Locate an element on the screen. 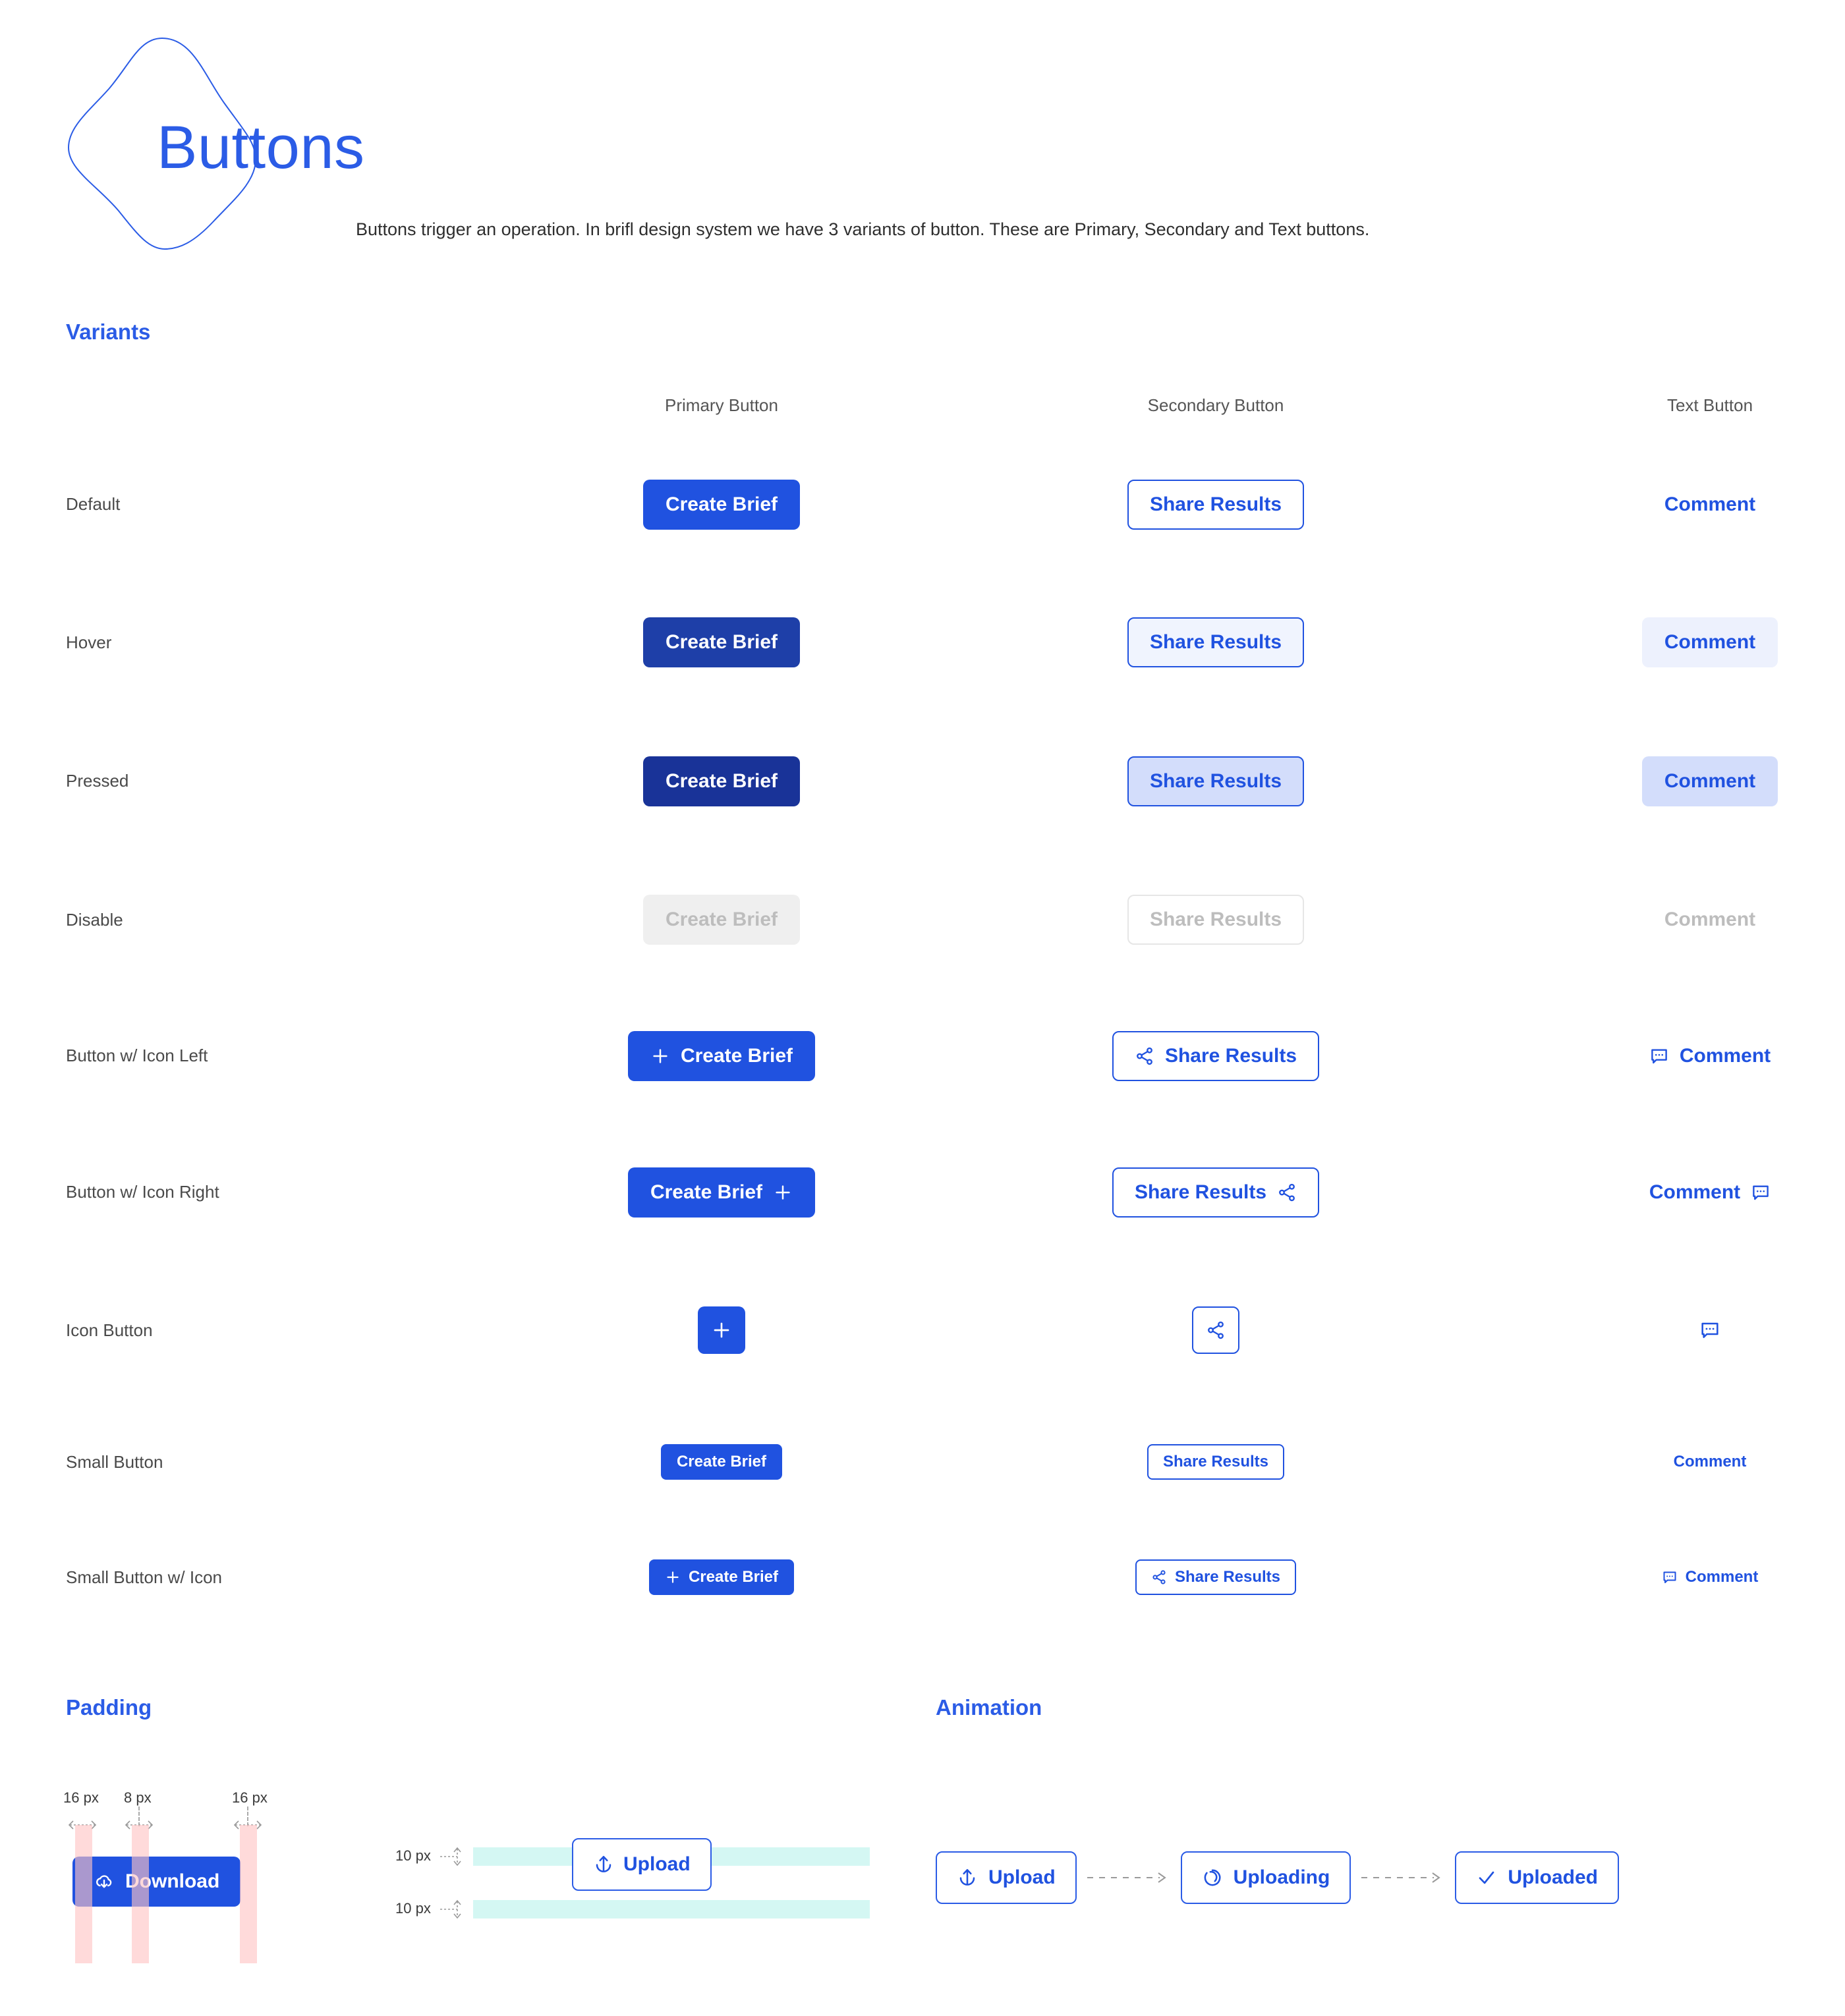 The height and width of the screenshot is (2016, 1845). row-label-pressed: Pressed is located at coordinates (97, 781).